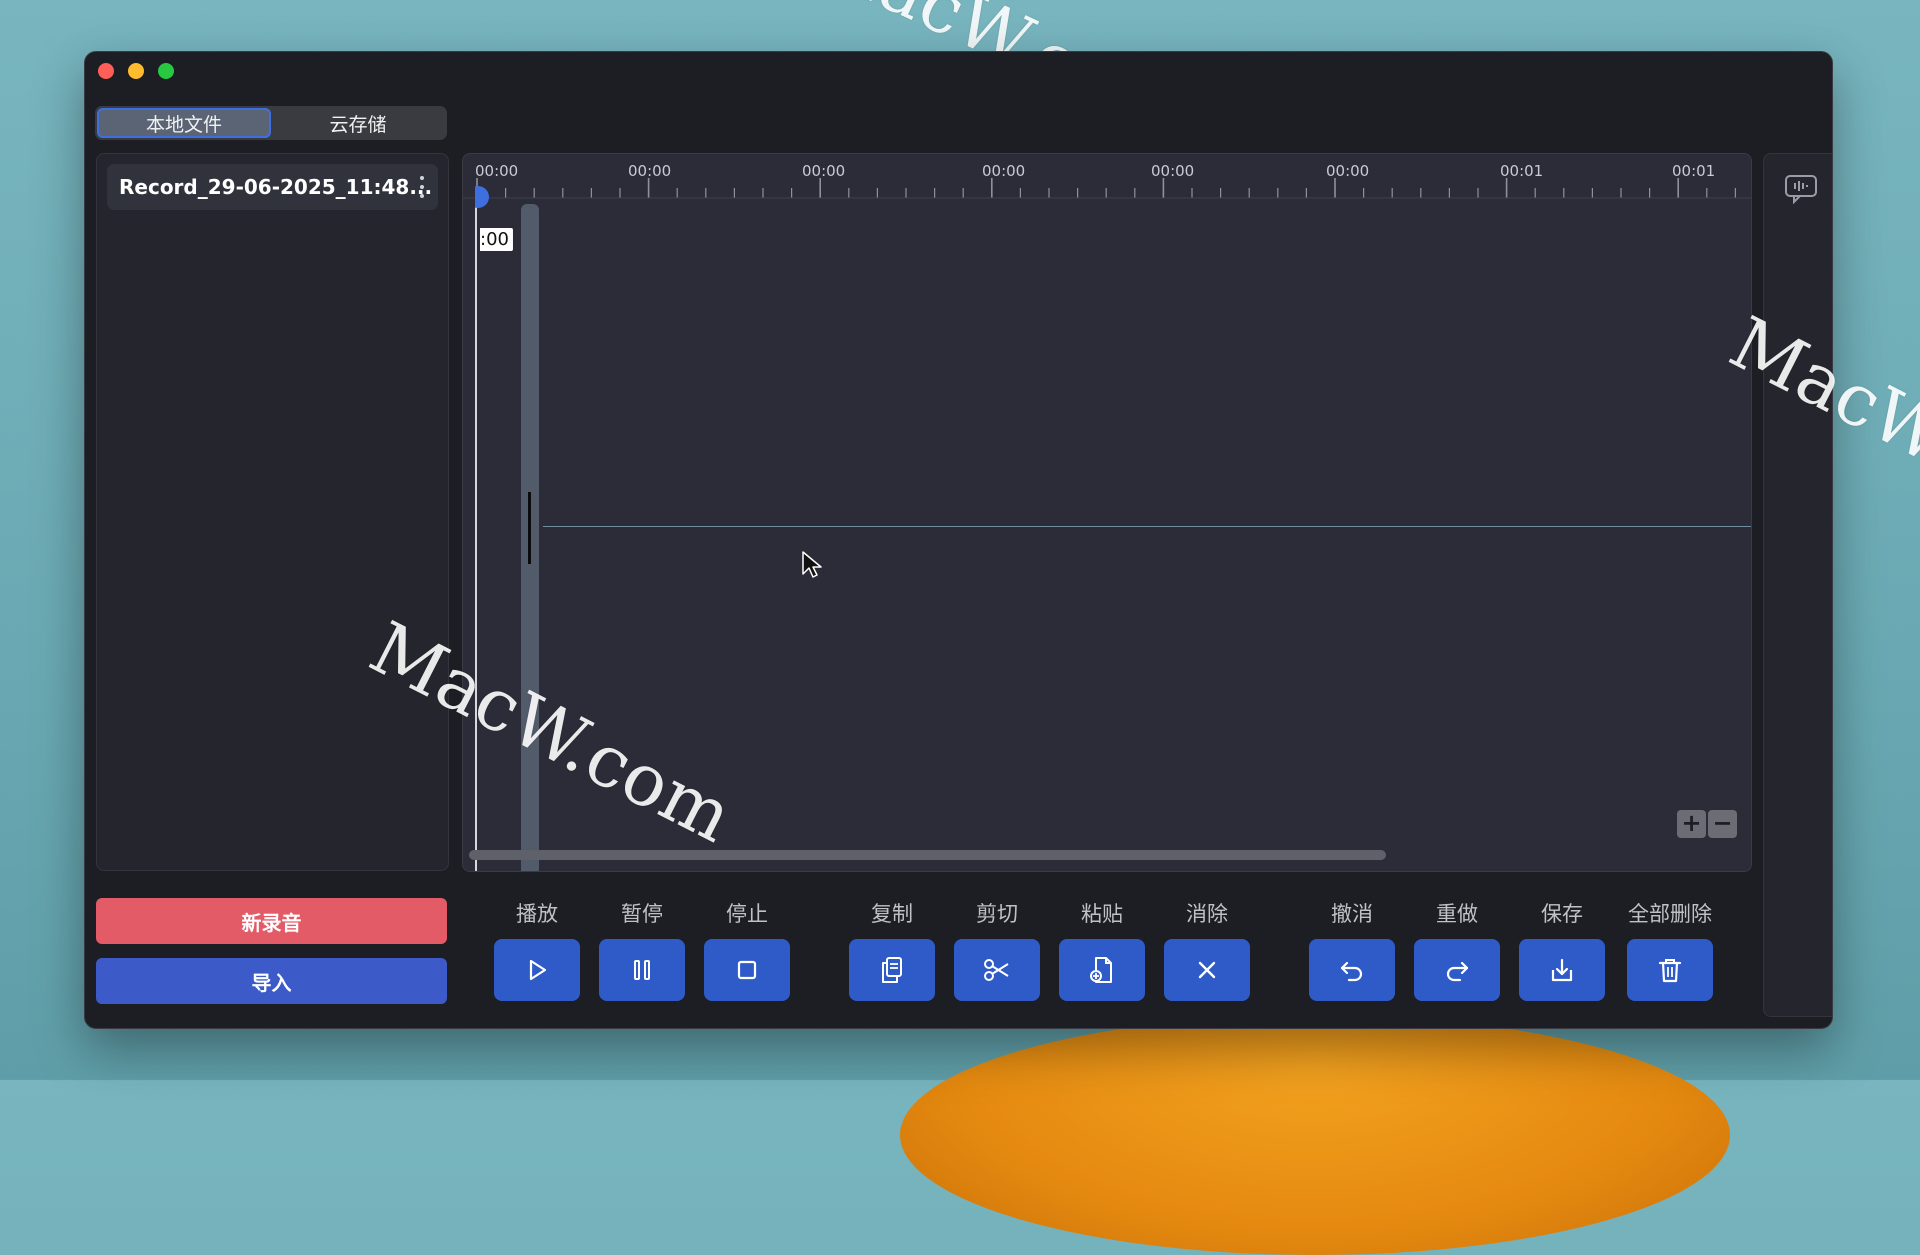 The image size is (1920, 1255). Describe the element at coordinates (529, 528) in the screenshot. I see `selection-marker` at that location.